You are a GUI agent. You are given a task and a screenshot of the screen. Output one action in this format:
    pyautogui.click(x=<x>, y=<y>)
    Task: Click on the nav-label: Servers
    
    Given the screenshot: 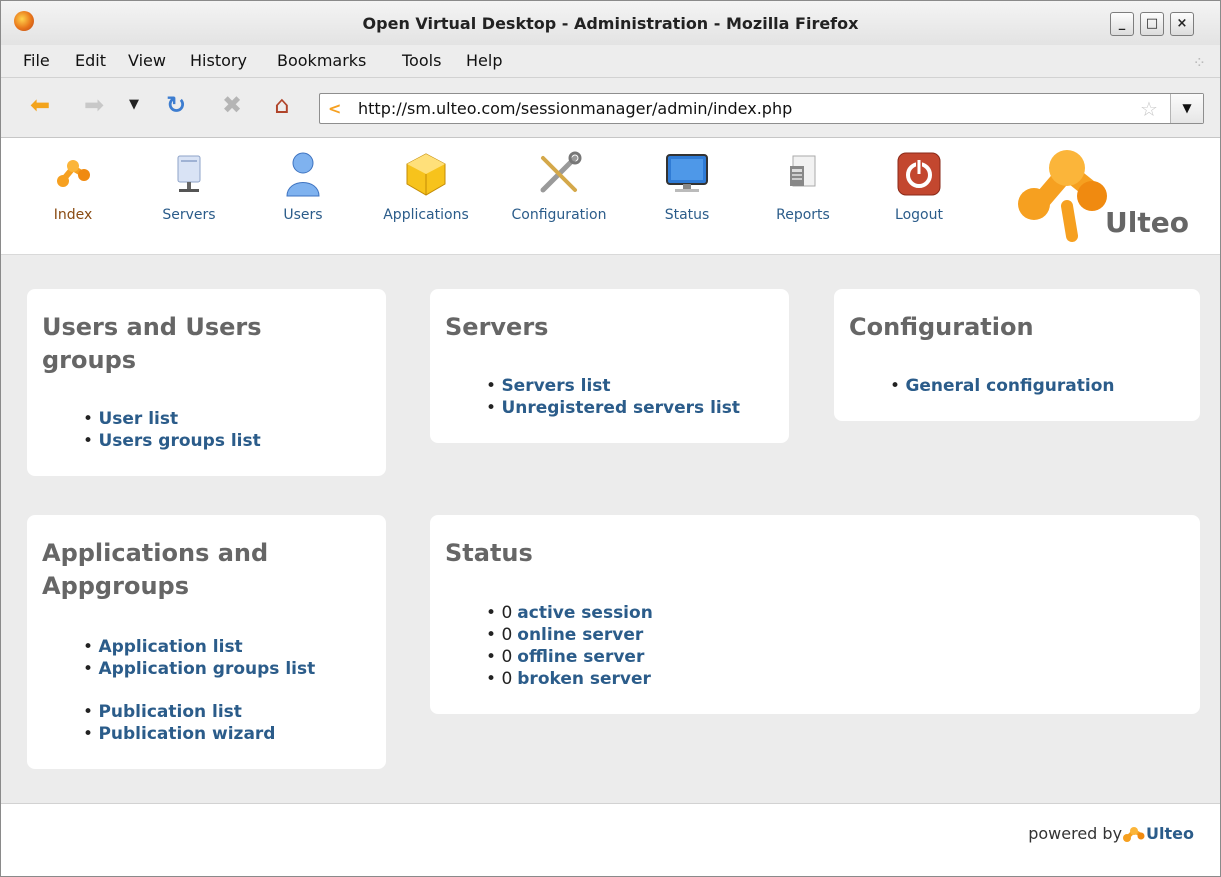 What is the action you would take?
    pyautogui.click(x=189, y=215)
    